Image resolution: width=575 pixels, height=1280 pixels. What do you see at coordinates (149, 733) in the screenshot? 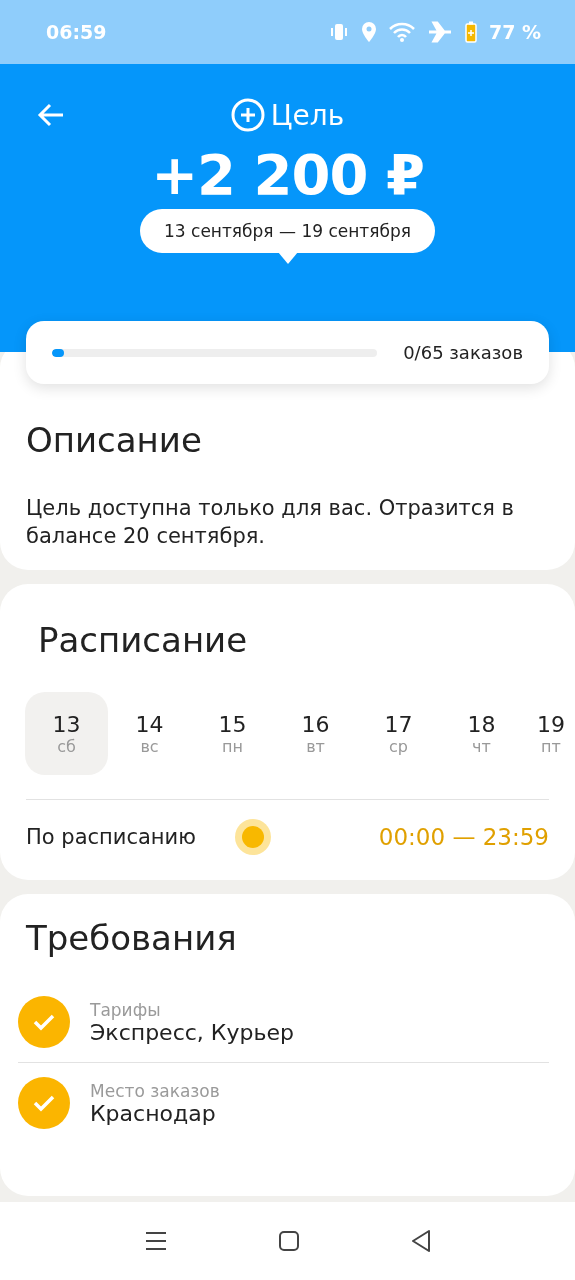
I see `day-tab: 14 вс` at bounding box center [149, 733].